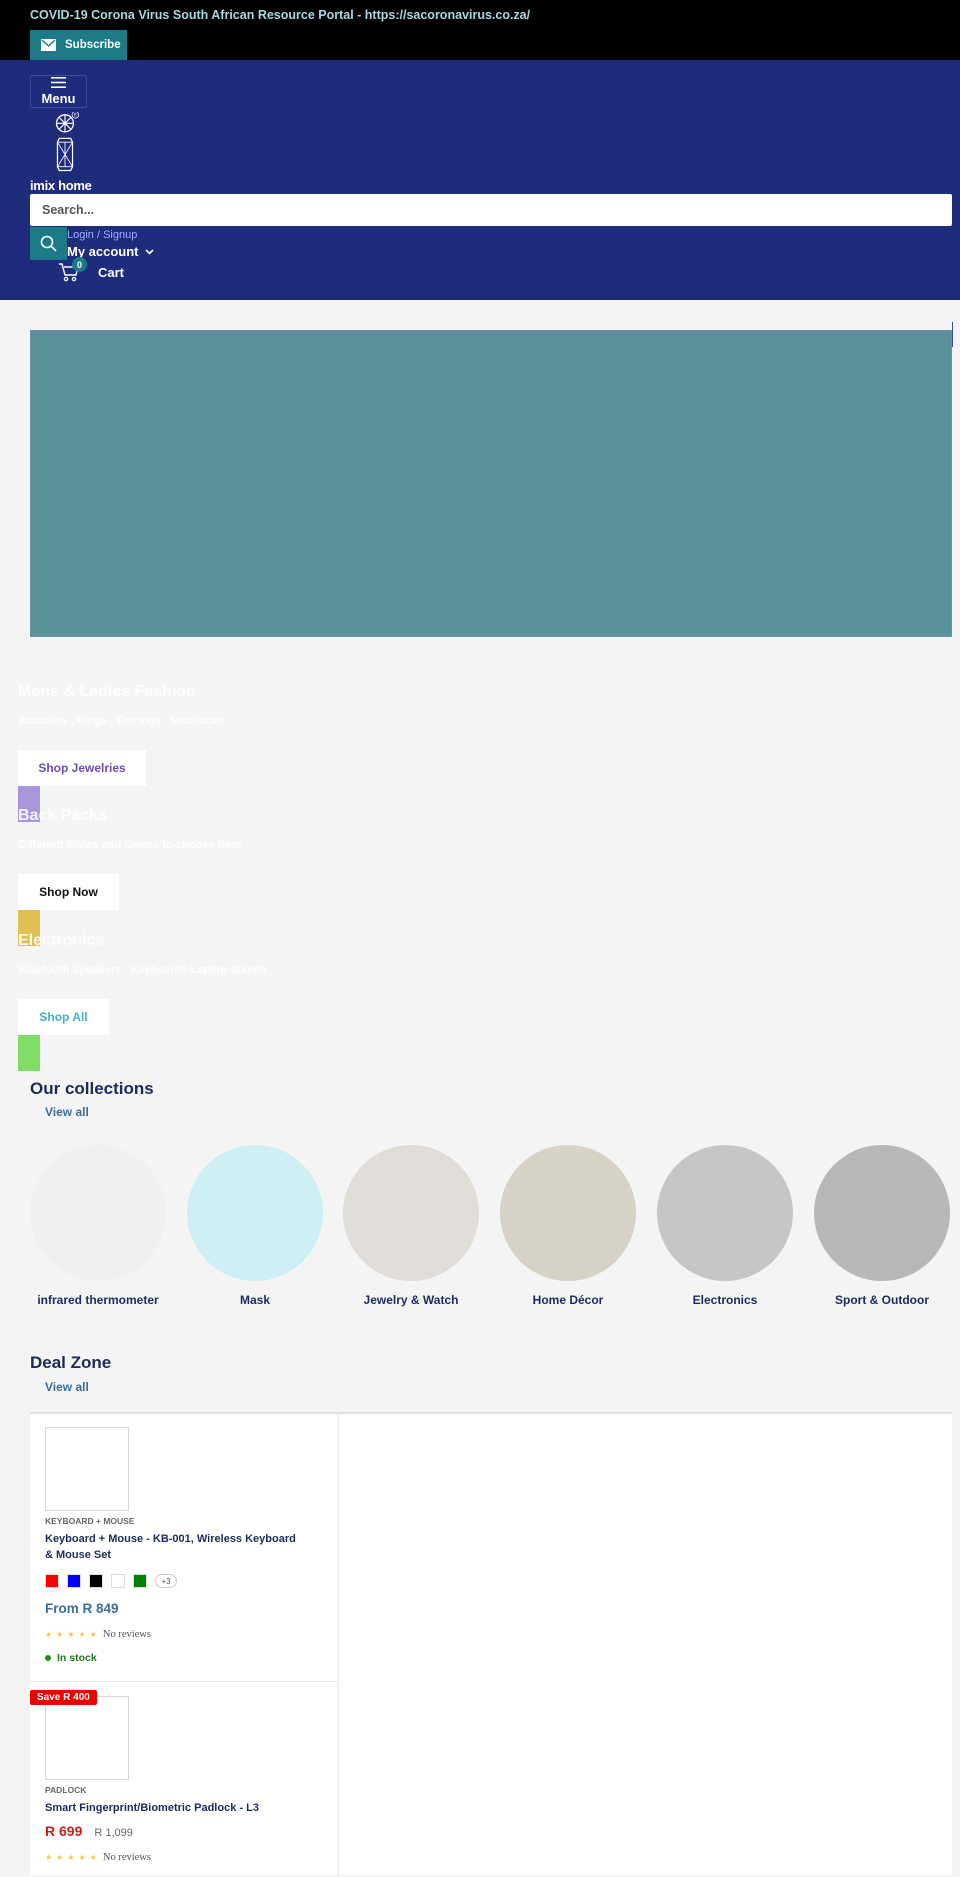  I want to click on collection-item: Sport & Outdoor, so click(882, 1226).